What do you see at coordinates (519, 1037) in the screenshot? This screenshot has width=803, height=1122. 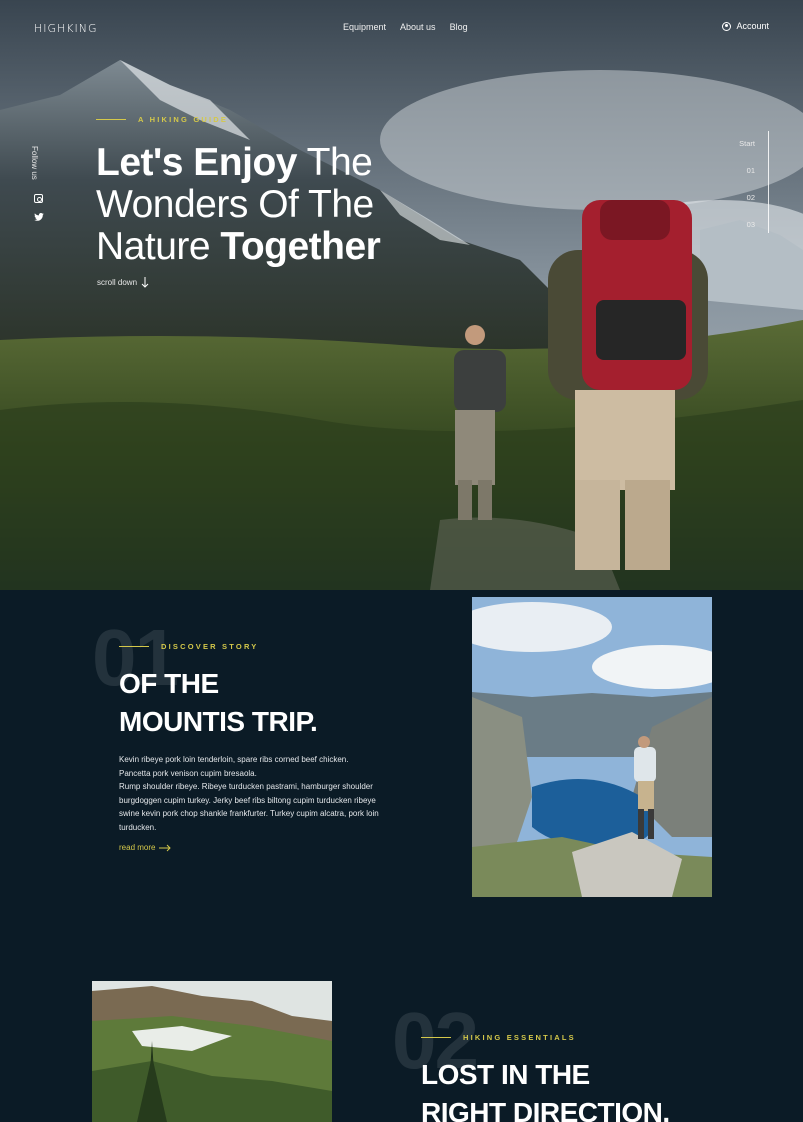 I see `section2-eyebrow-text: HIKING ESSENTIALS` at bounding box center [519, 1037].